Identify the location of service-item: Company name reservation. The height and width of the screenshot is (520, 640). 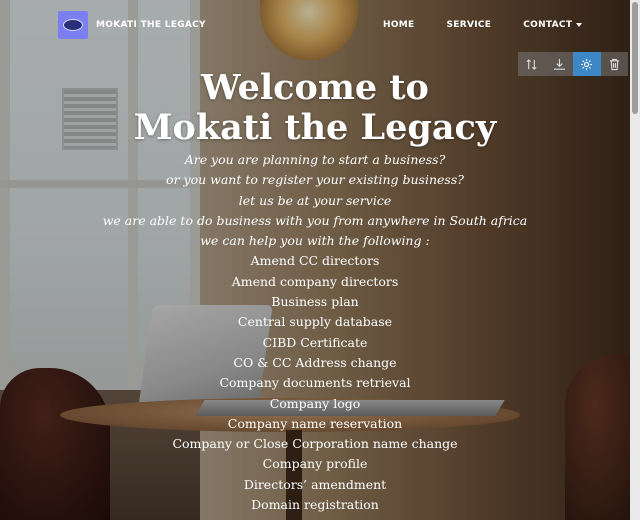
(315, 423).